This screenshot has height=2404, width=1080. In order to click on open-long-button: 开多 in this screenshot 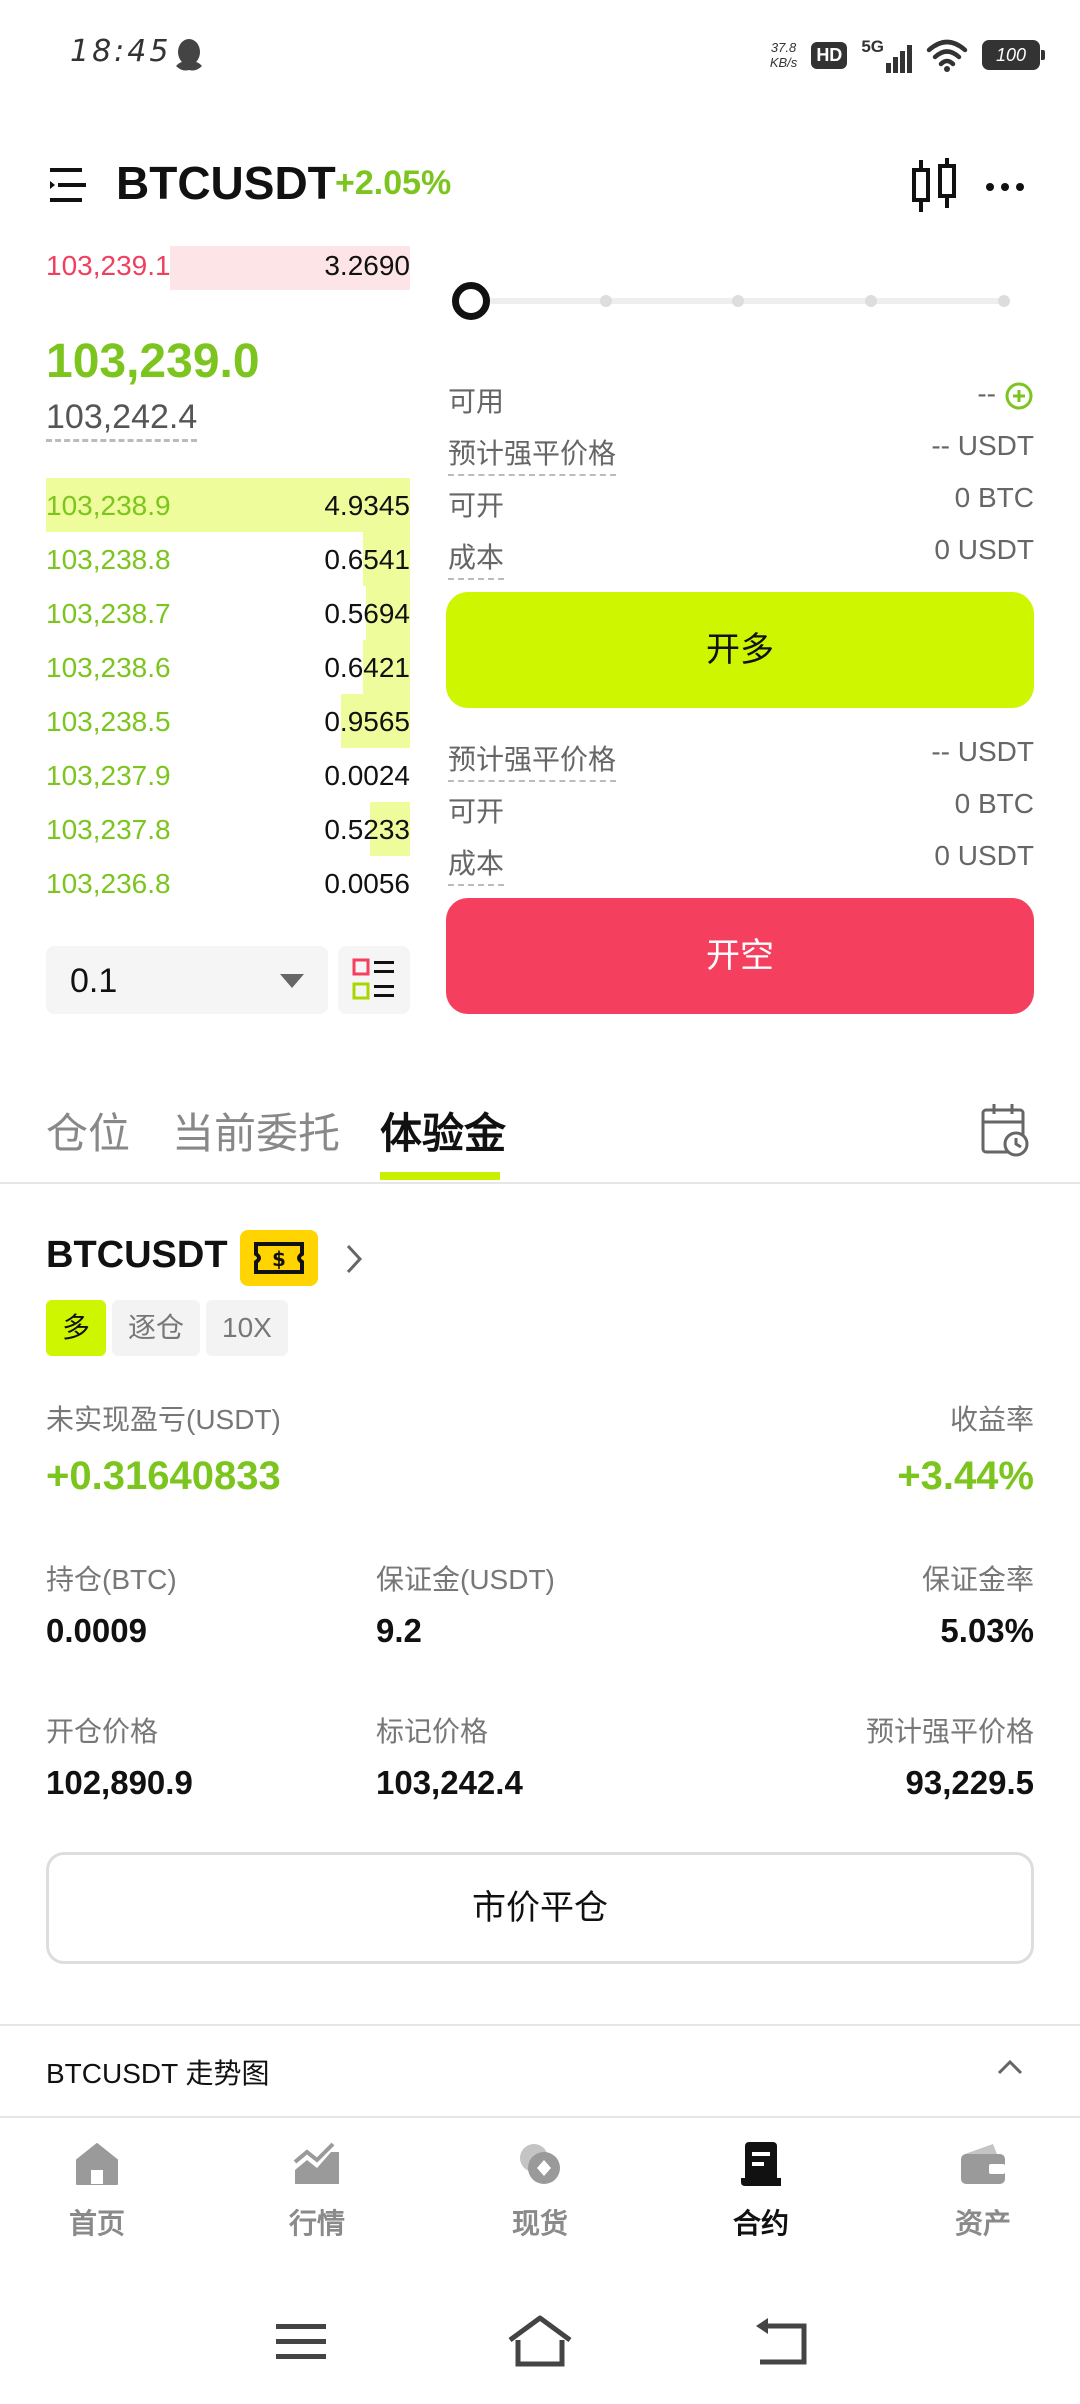, I will do `click(740, 650)`.